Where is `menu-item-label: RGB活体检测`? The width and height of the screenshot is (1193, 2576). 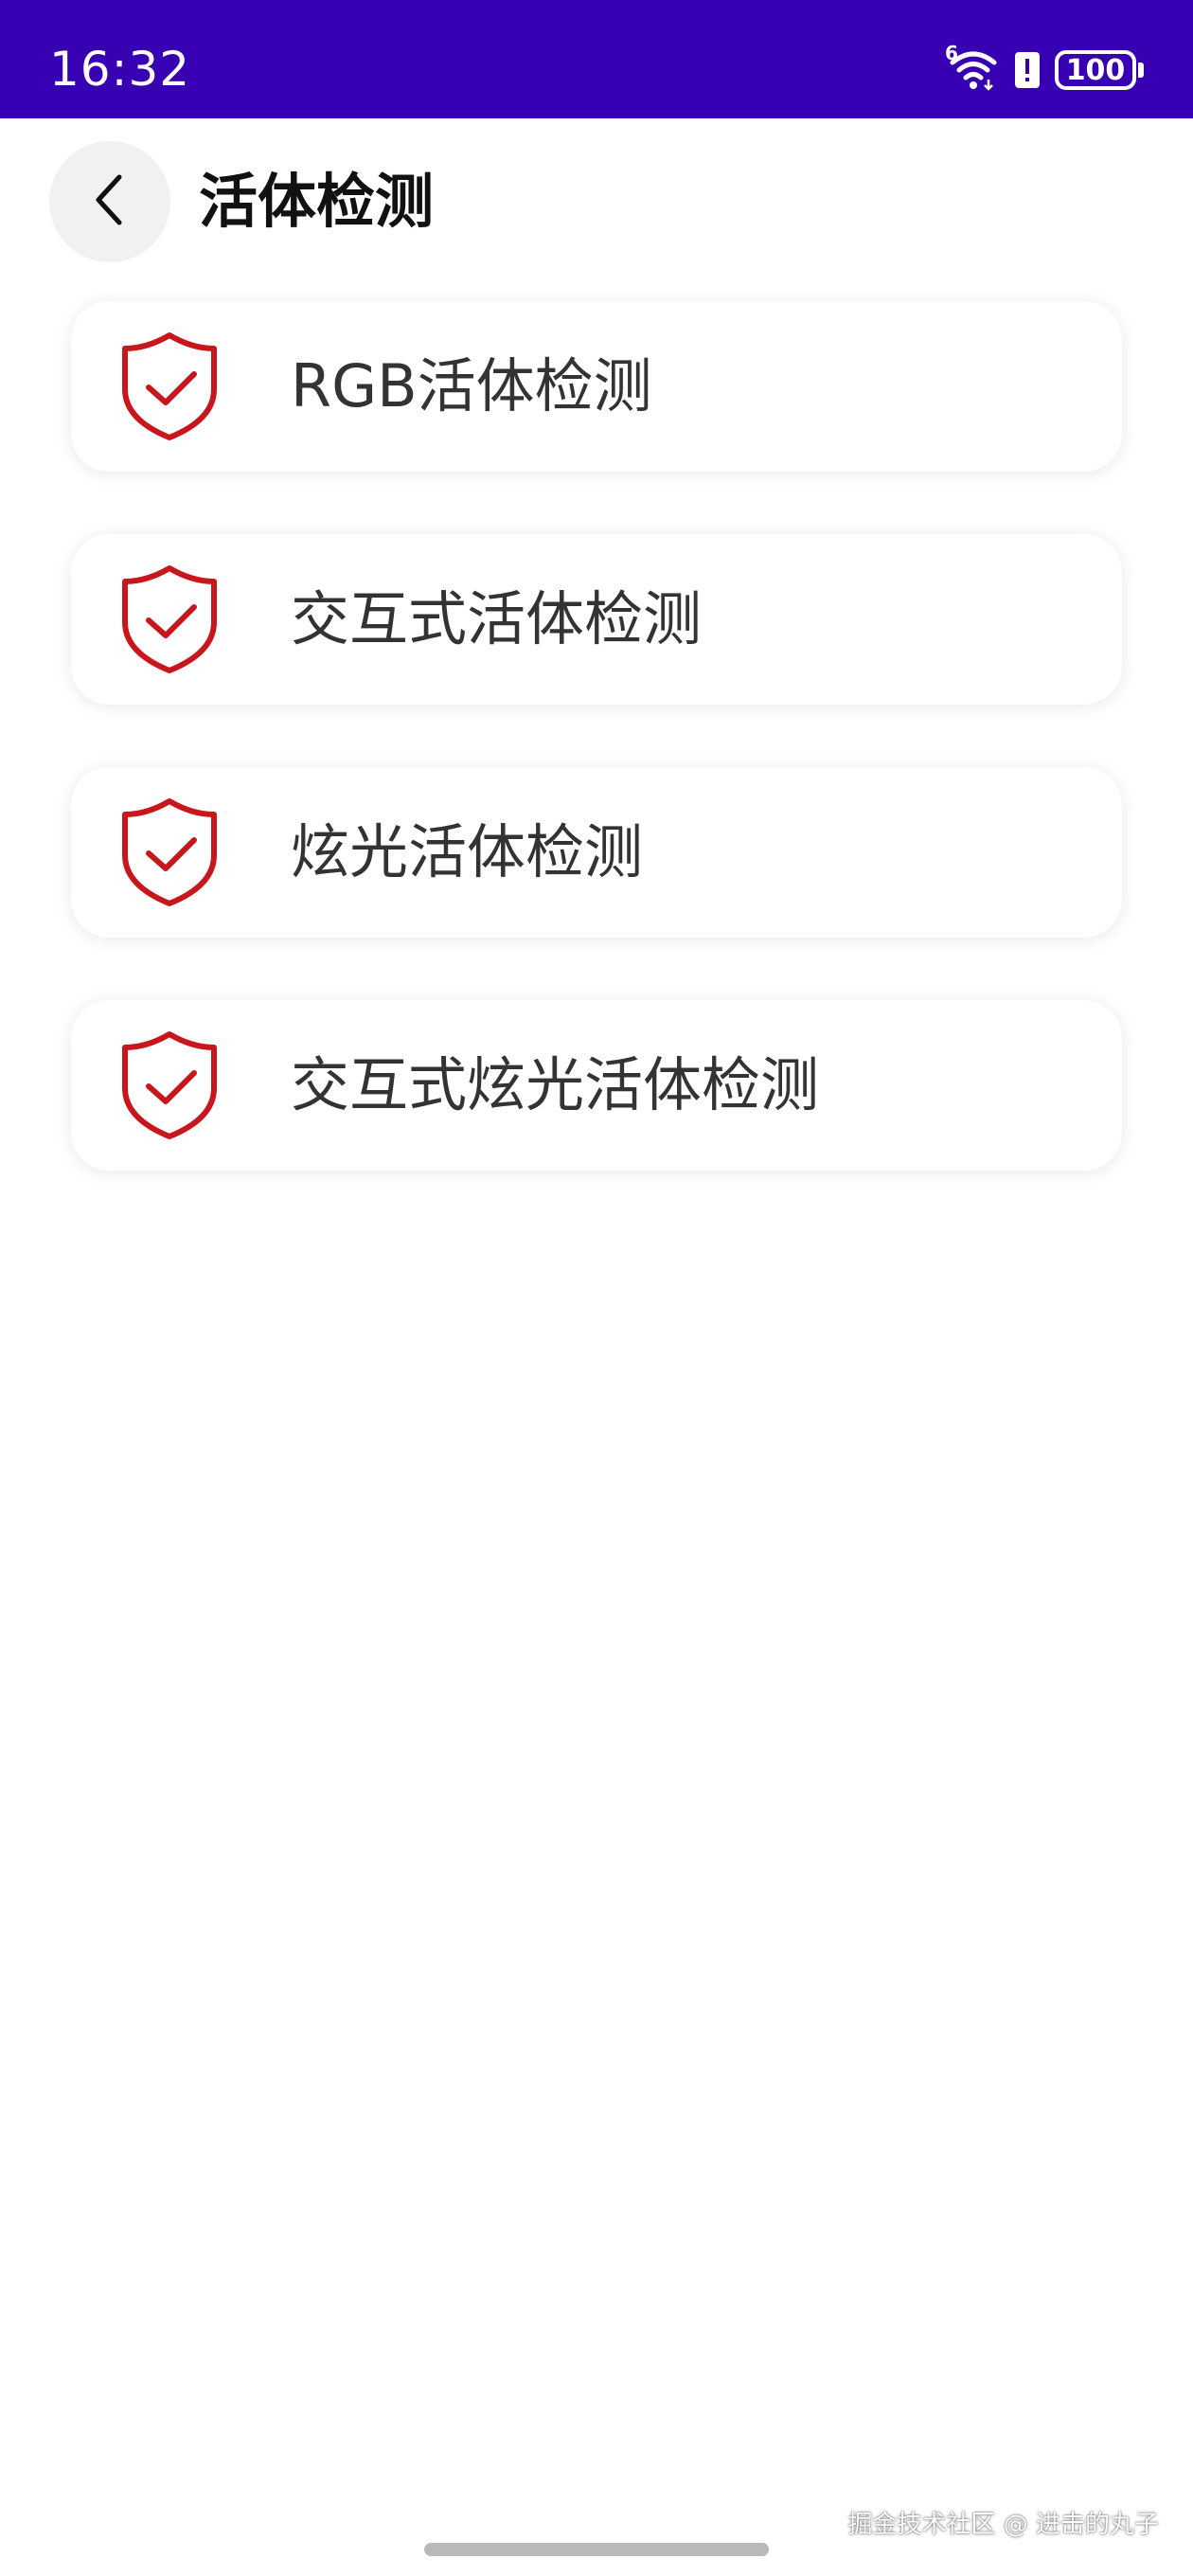
menu-item-label: RGB活体检测 is located at coordinates (471, 385).